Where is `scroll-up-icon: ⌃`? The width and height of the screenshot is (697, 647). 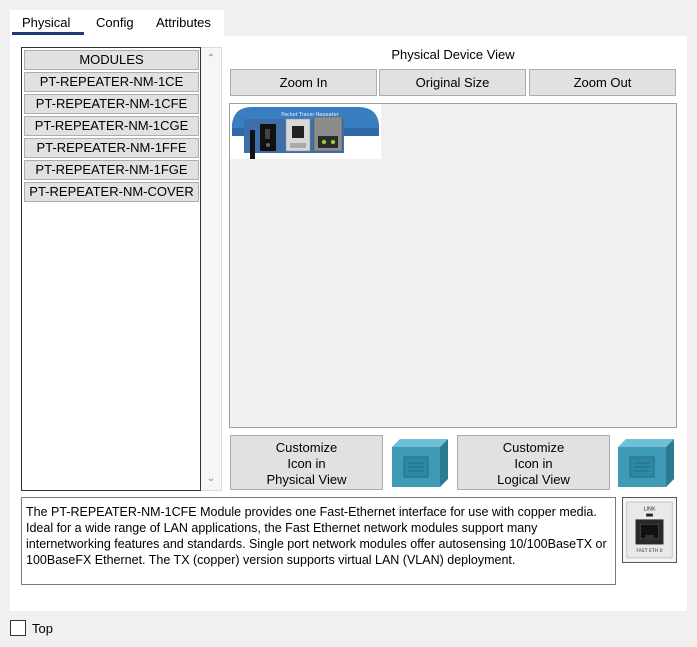
scroll-up-icon: ⌃ is located at coordinates (211, 59).